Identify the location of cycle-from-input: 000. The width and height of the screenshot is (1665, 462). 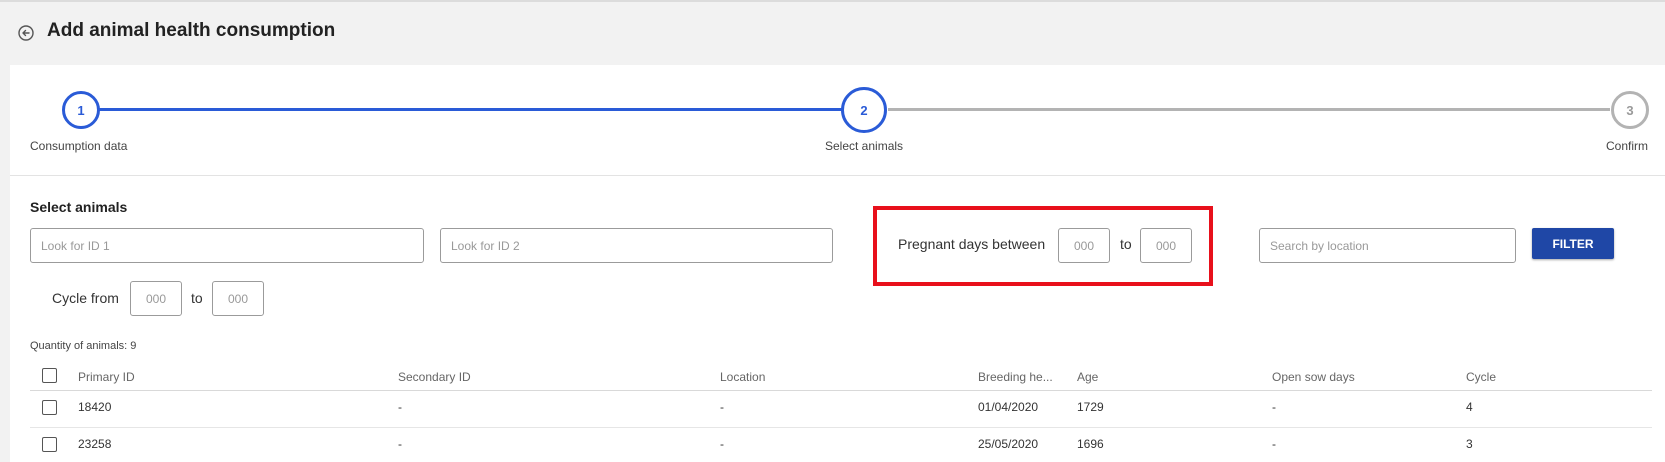
(156, 298).